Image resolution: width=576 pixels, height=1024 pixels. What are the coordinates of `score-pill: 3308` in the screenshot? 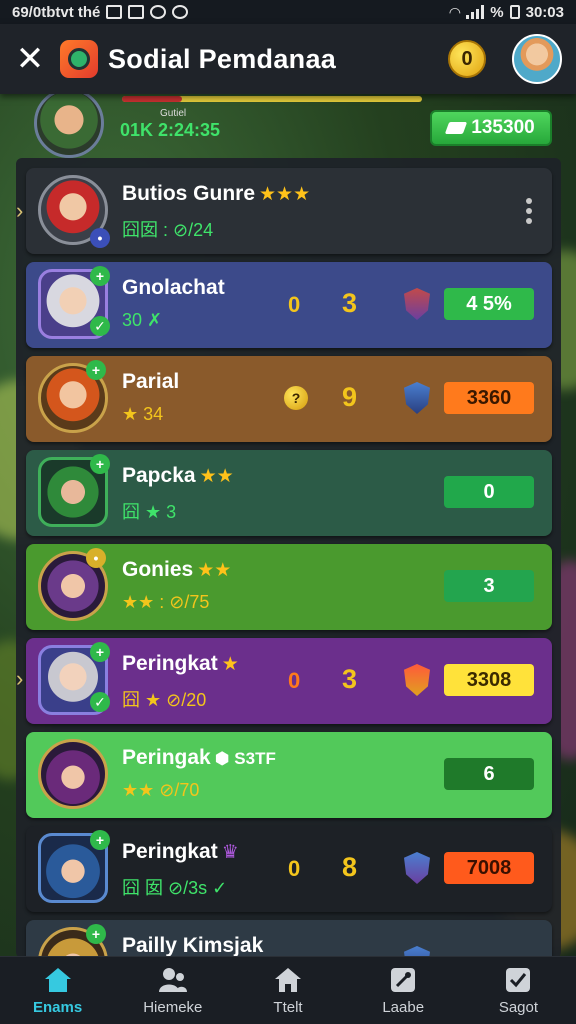 It's located at (489, 680).